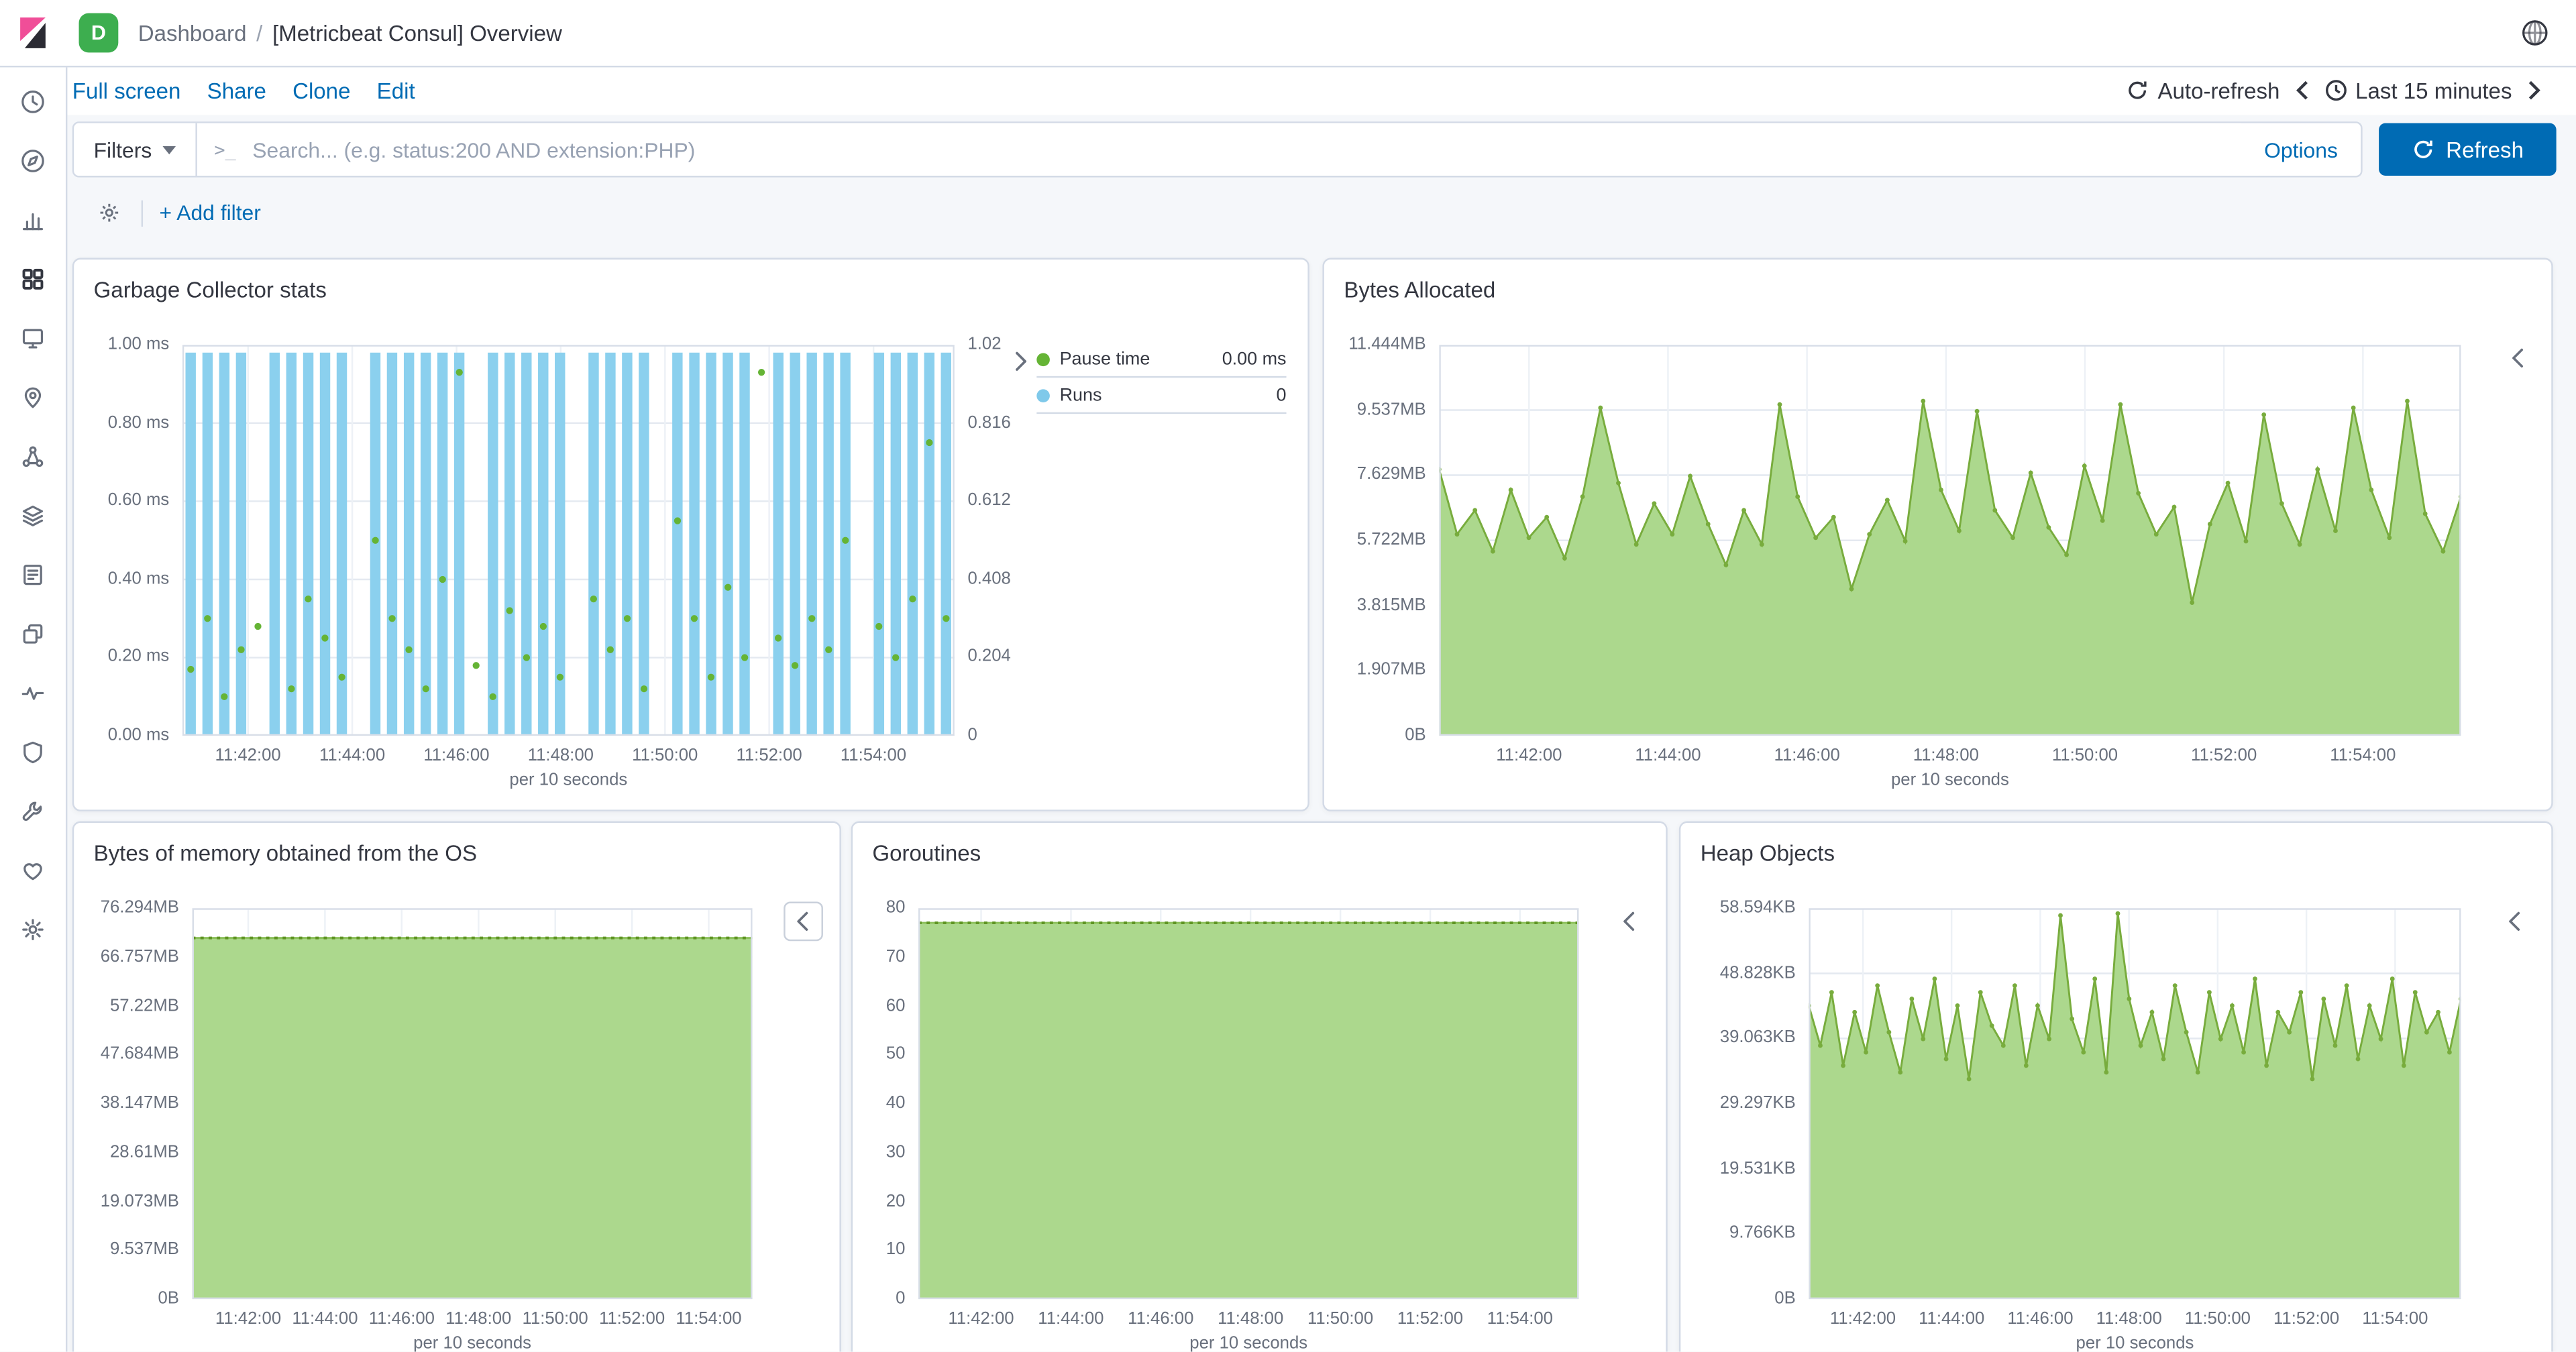  What do you see at coordinates (33, 752) in the screenshot?
I see `siem-icon` at bounding box center [33, 752].